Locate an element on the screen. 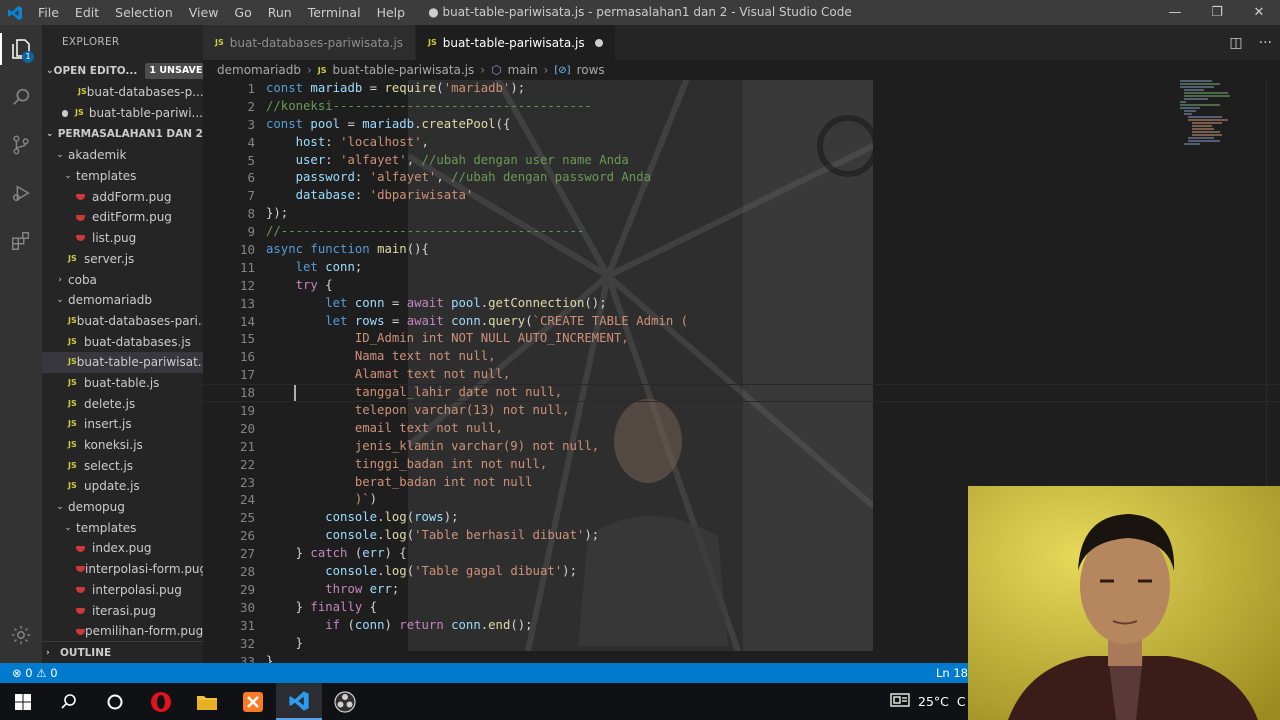 This screenshot has height=720, width=1280. obs-icon is located at coordinates (345, 701).